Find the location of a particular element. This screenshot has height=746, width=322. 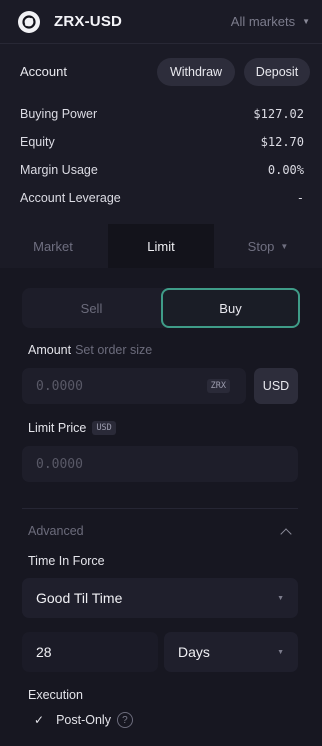

zrx-logo-icon is located at coordinates (29, 21).